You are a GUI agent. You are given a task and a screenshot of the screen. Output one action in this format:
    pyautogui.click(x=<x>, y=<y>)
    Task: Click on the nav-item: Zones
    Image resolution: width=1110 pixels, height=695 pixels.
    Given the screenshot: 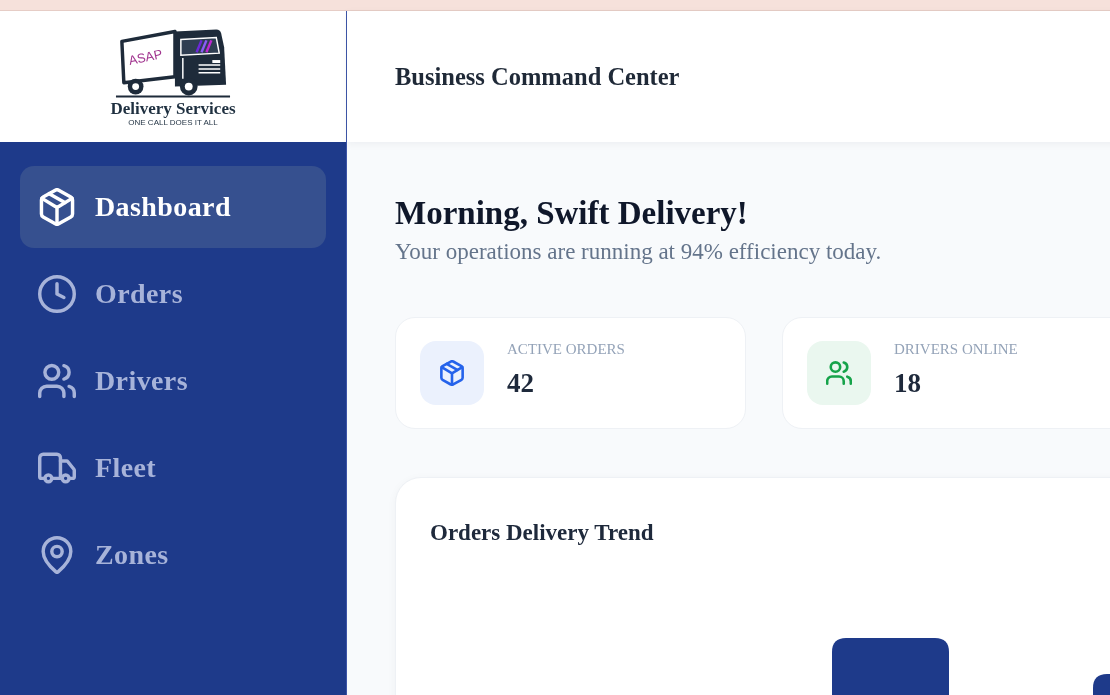 What is the action you would take?
    pyautogui.click(x=173, y=555)
    